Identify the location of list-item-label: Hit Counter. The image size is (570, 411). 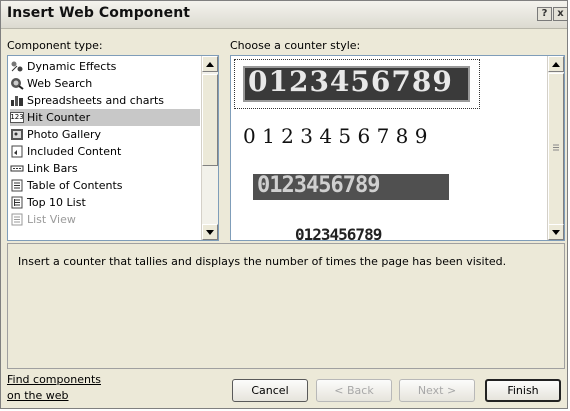
(59, 117).